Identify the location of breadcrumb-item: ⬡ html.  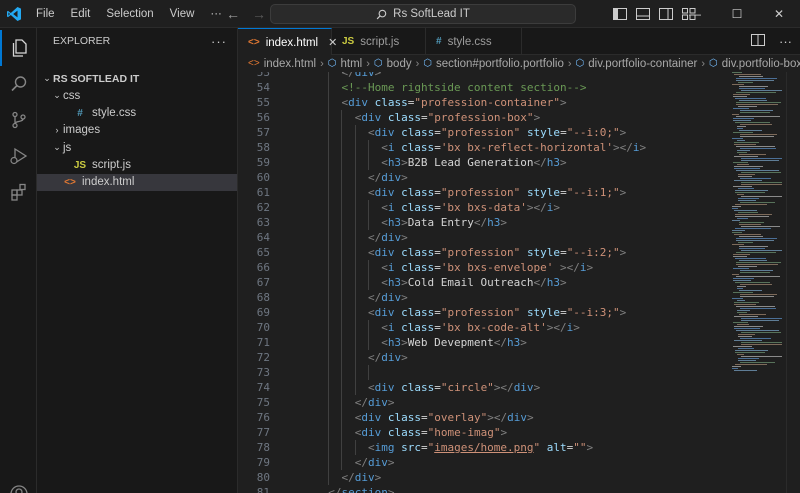
(345, 64).